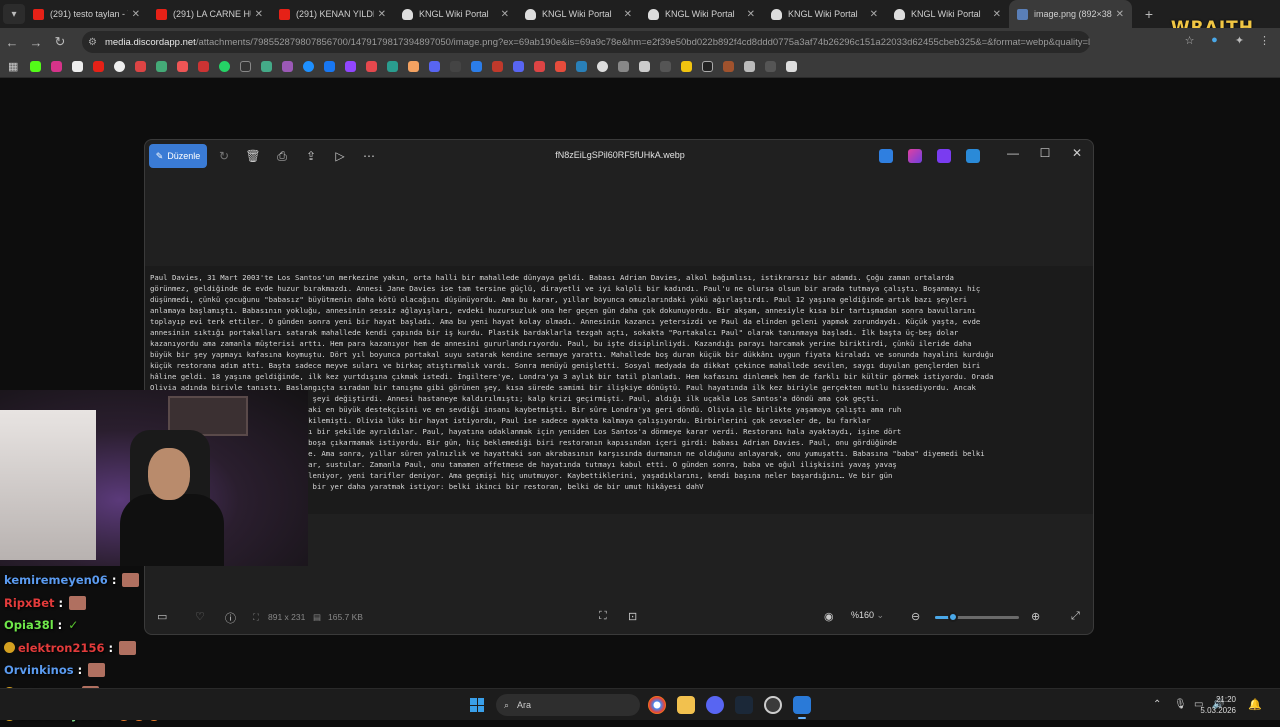 The height and width of the screenshot is (727, 1280). What do you see at coordinates (57, 66) in the screenshot?
I see `bookmark-instagram-icon` at bounding box center [57, 66].